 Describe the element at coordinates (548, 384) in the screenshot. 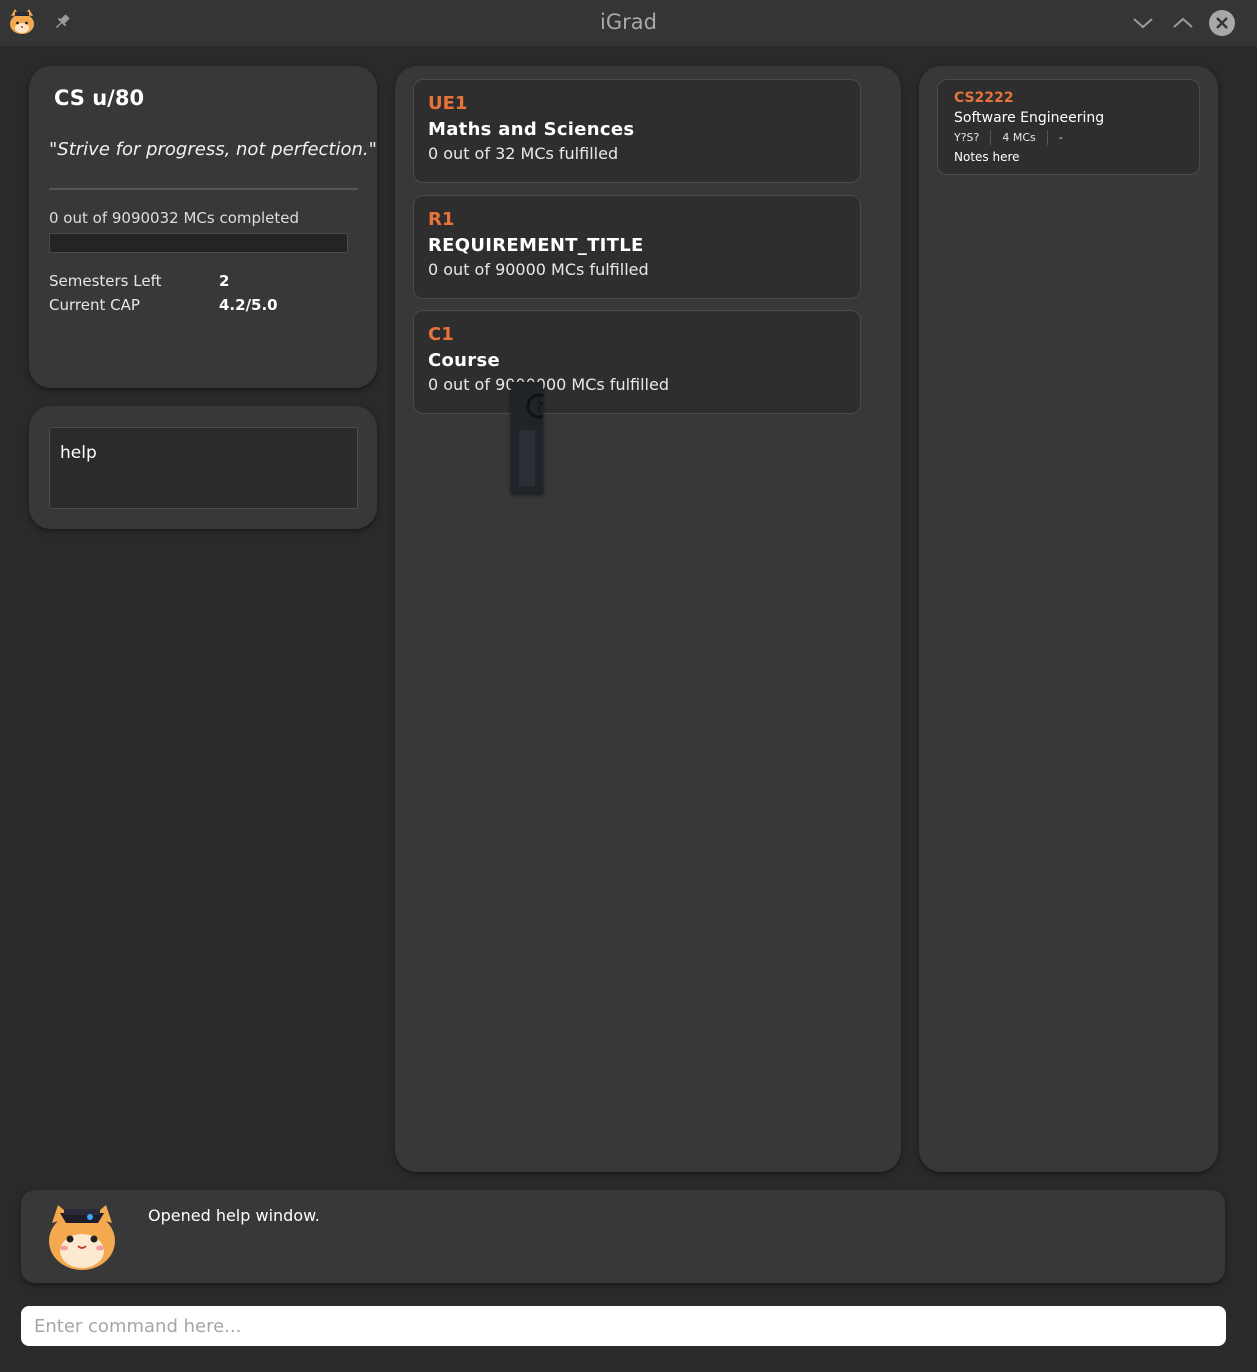

I see `requirement-mcs: 0 out of 9000000 MCs fulfilled` at that location.